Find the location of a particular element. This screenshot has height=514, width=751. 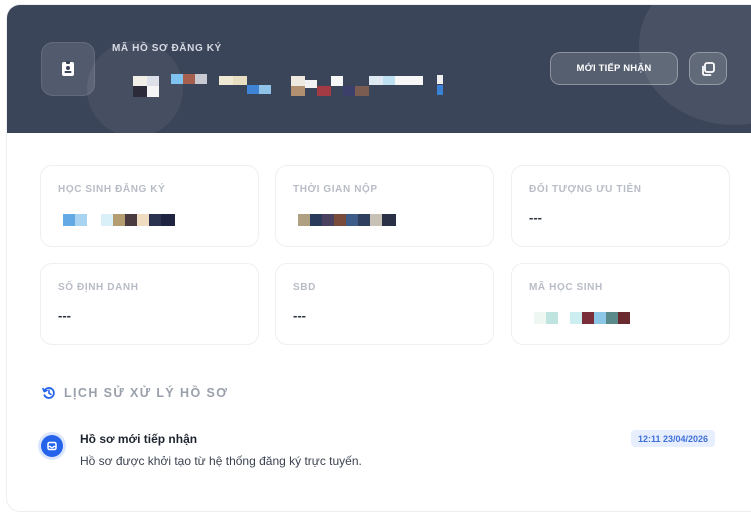

id-number-box: SỐ ĐỊNH DANH --- is located at coordinates (149, 304).